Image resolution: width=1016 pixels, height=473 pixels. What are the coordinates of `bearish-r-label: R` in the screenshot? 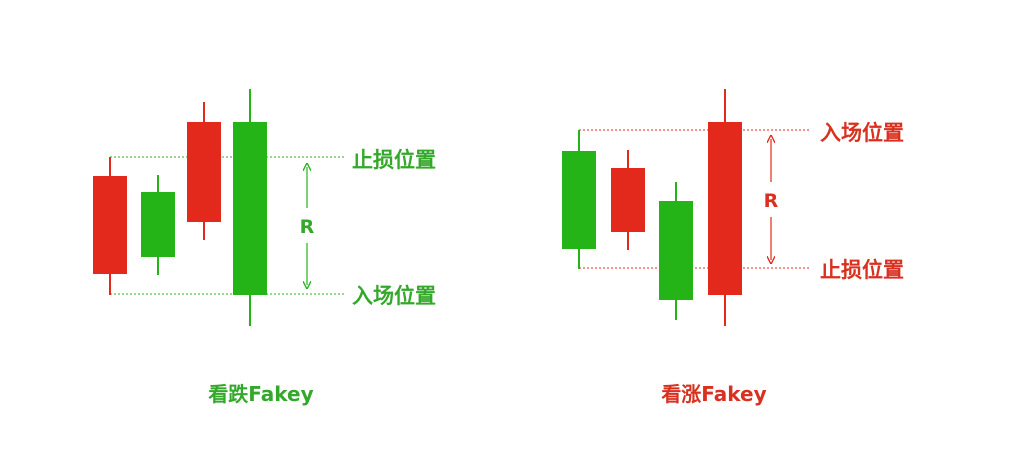 It's located at (307, 227).